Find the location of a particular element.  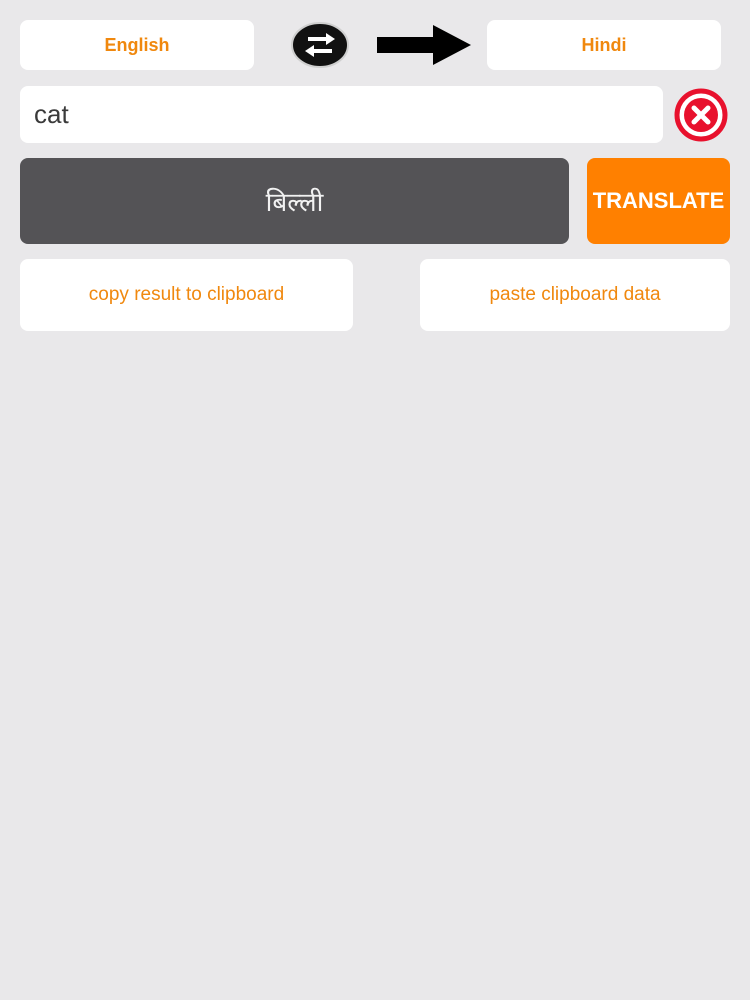

swap-languages-button is located at coordinates (320, 45).